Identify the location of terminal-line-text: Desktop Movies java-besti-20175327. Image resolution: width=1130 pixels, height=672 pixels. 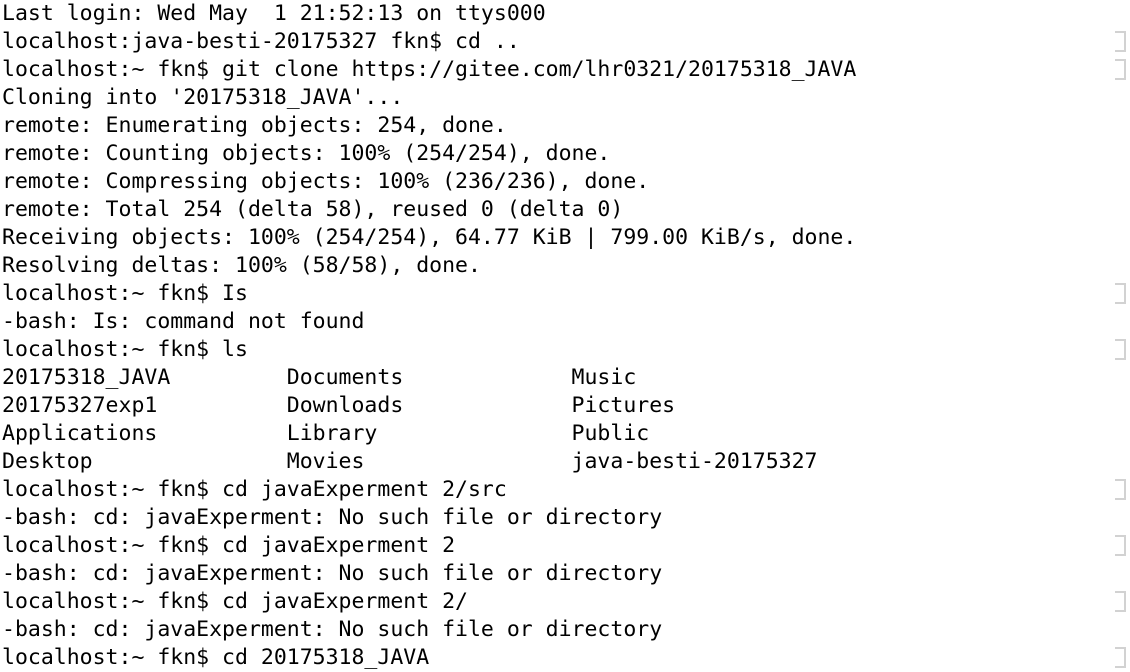
(410, 461).